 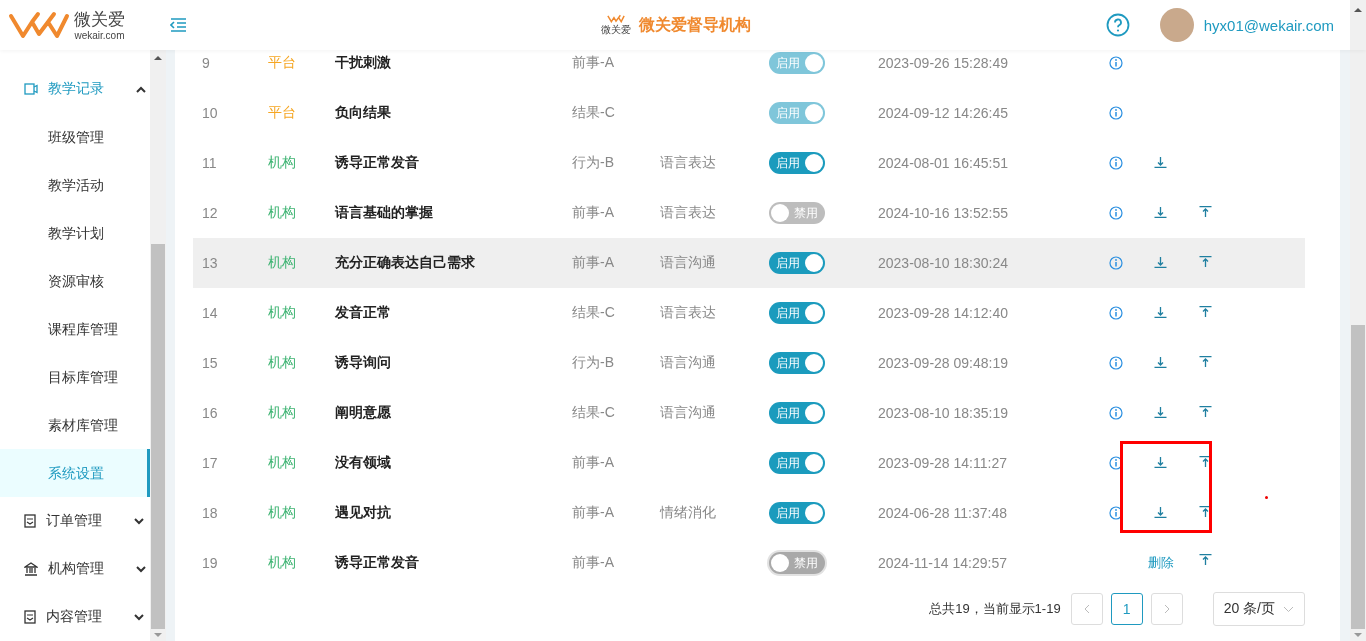 What do you see at coordinates (1117, 25) in the screenshot?
I see `help-icon` at bounding box center [1117, 25].